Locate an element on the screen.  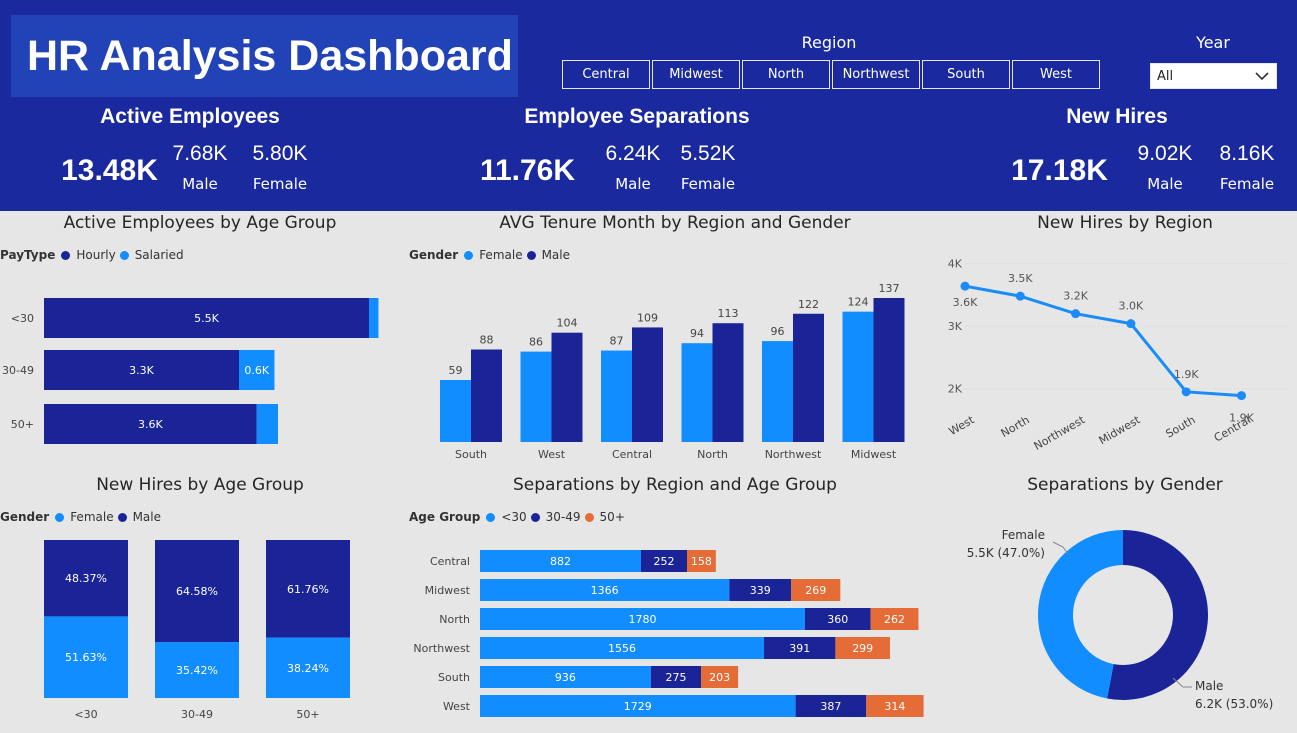
data-label: 387 is located at coordinates (830, 706).